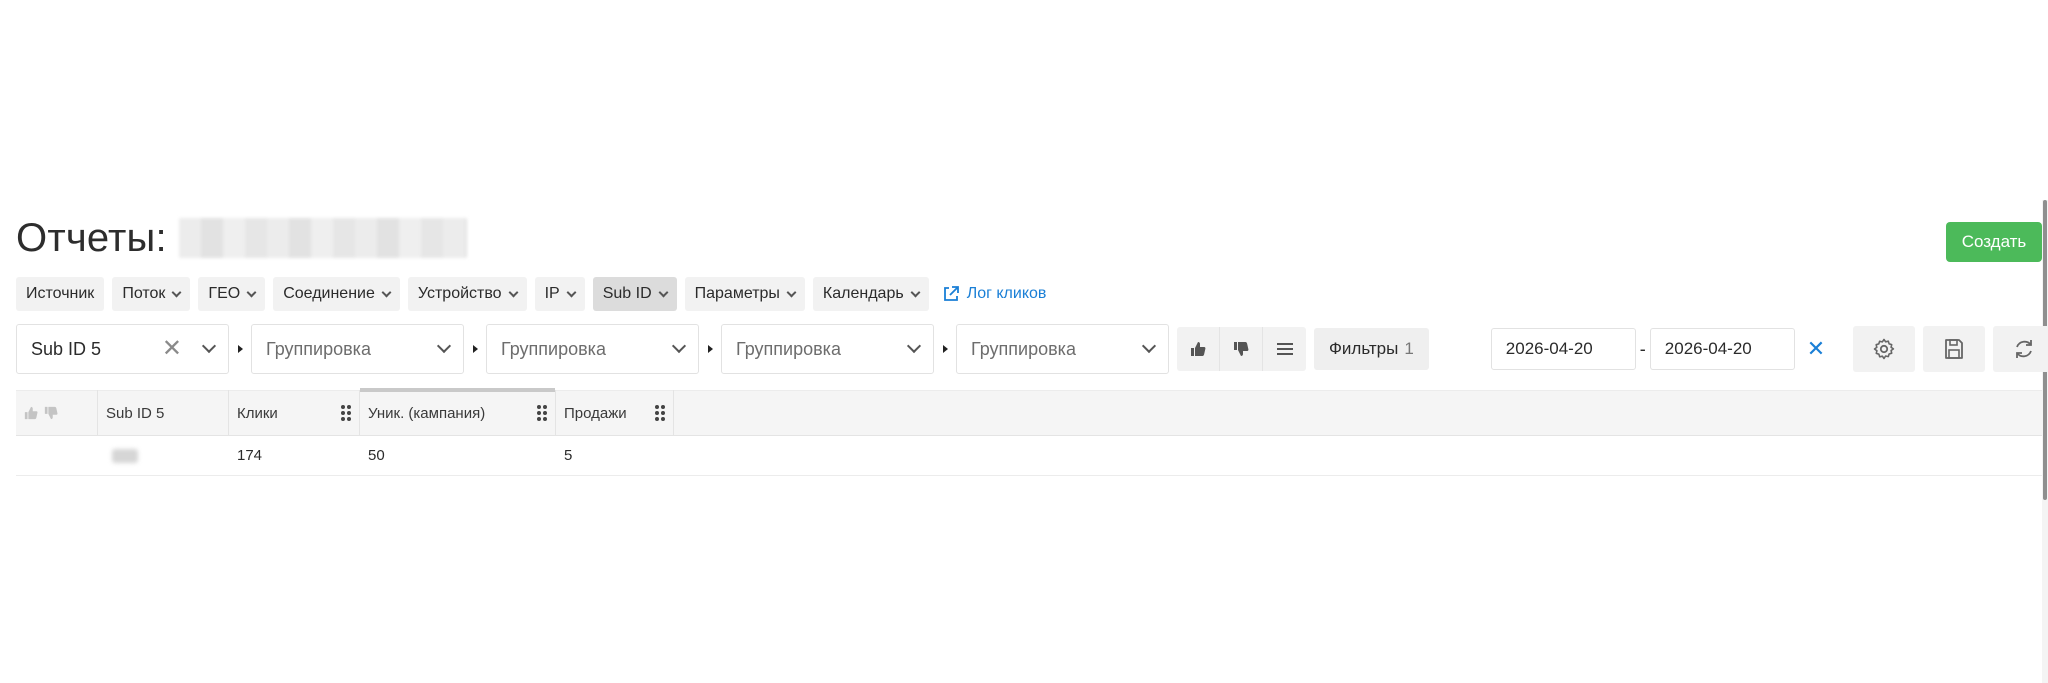 This screenshot has height=683, width=2048. I want to click on save-button, so click(1954, 349).